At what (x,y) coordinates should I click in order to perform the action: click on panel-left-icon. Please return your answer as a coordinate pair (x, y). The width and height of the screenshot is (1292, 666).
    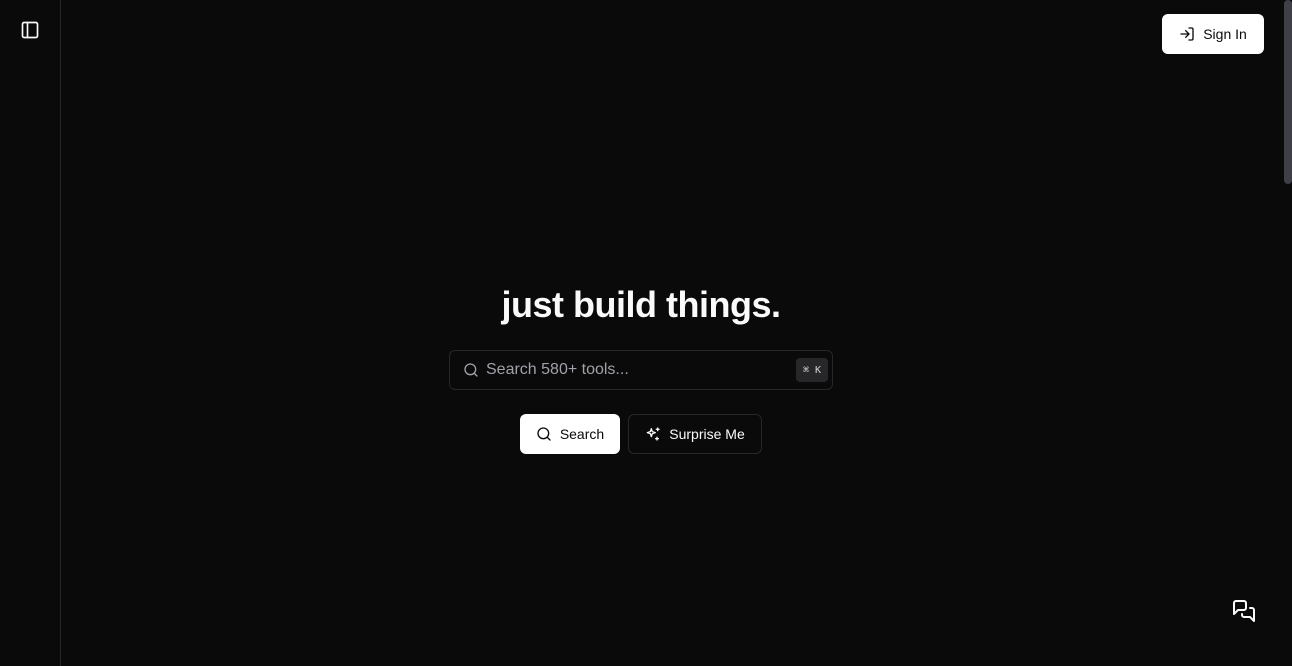
    Looking at the image, I should click on (30, 30).